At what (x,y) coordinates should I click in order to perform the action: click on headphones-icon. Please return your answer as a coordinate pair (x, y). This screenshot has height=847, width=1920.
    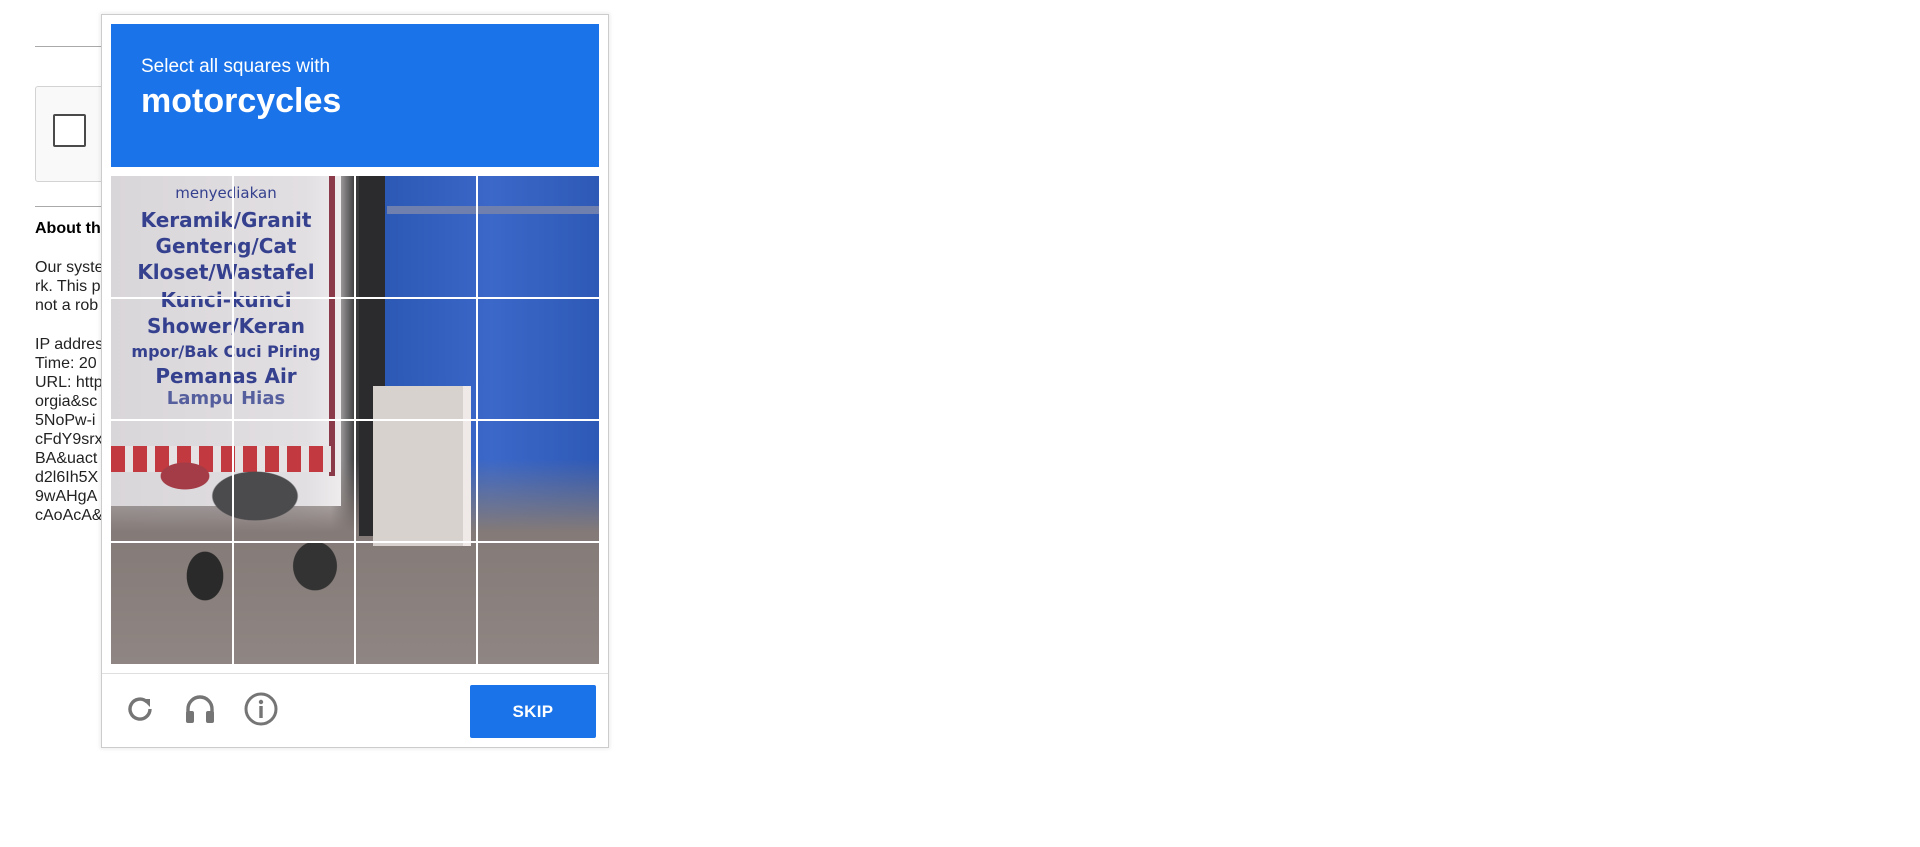
    Looking at the image, I should click on (200, 709).